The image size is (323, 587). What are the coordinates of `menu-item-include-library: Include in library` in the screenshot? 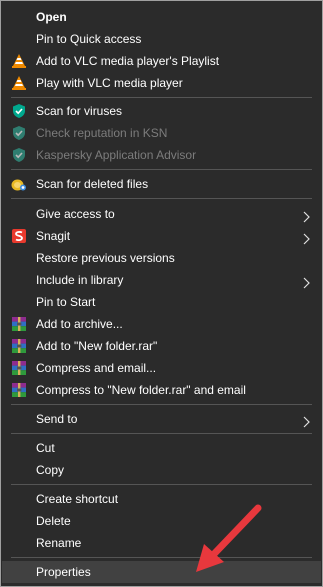 It's located at (161, 280).